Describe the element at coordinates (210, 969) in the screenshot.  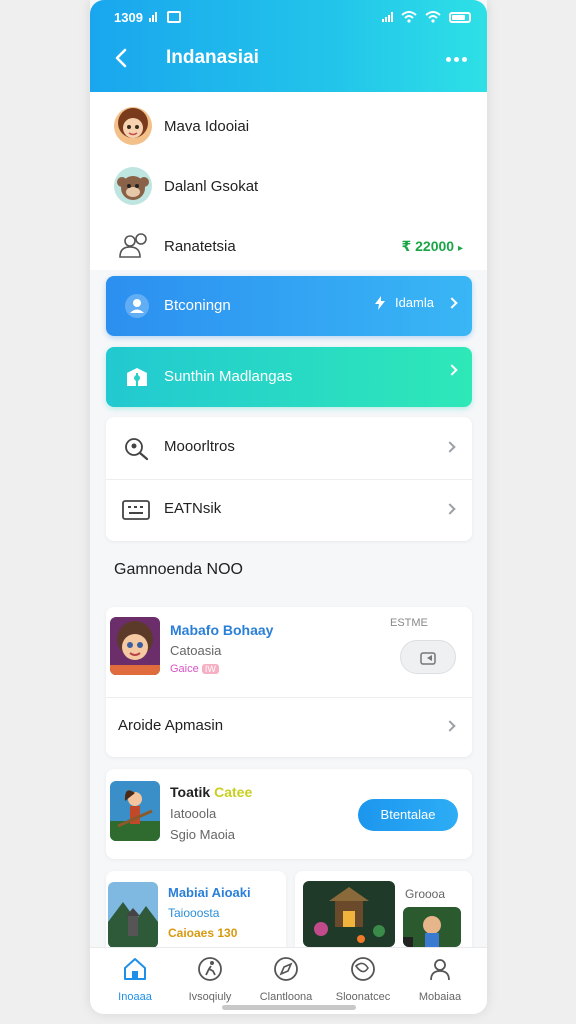
I see `running-icon` at that location.